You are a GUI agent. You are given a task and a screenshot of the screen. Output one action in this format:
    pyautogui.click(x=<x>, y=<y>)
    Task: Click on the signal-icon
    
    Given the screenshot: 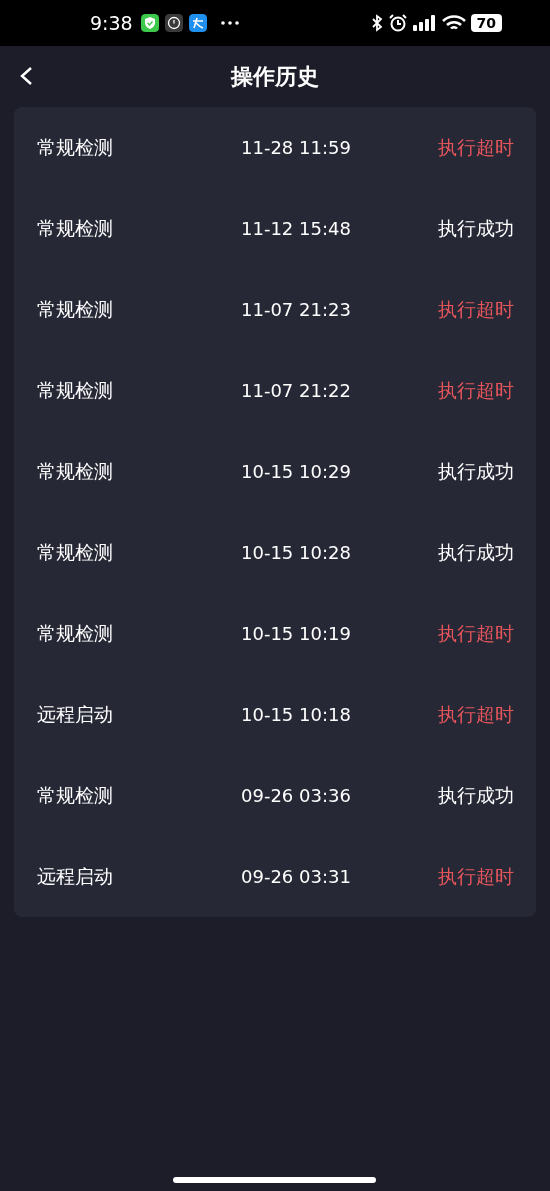 What is the action you would take?
    pyautogui.click(x=424, y=23)
    